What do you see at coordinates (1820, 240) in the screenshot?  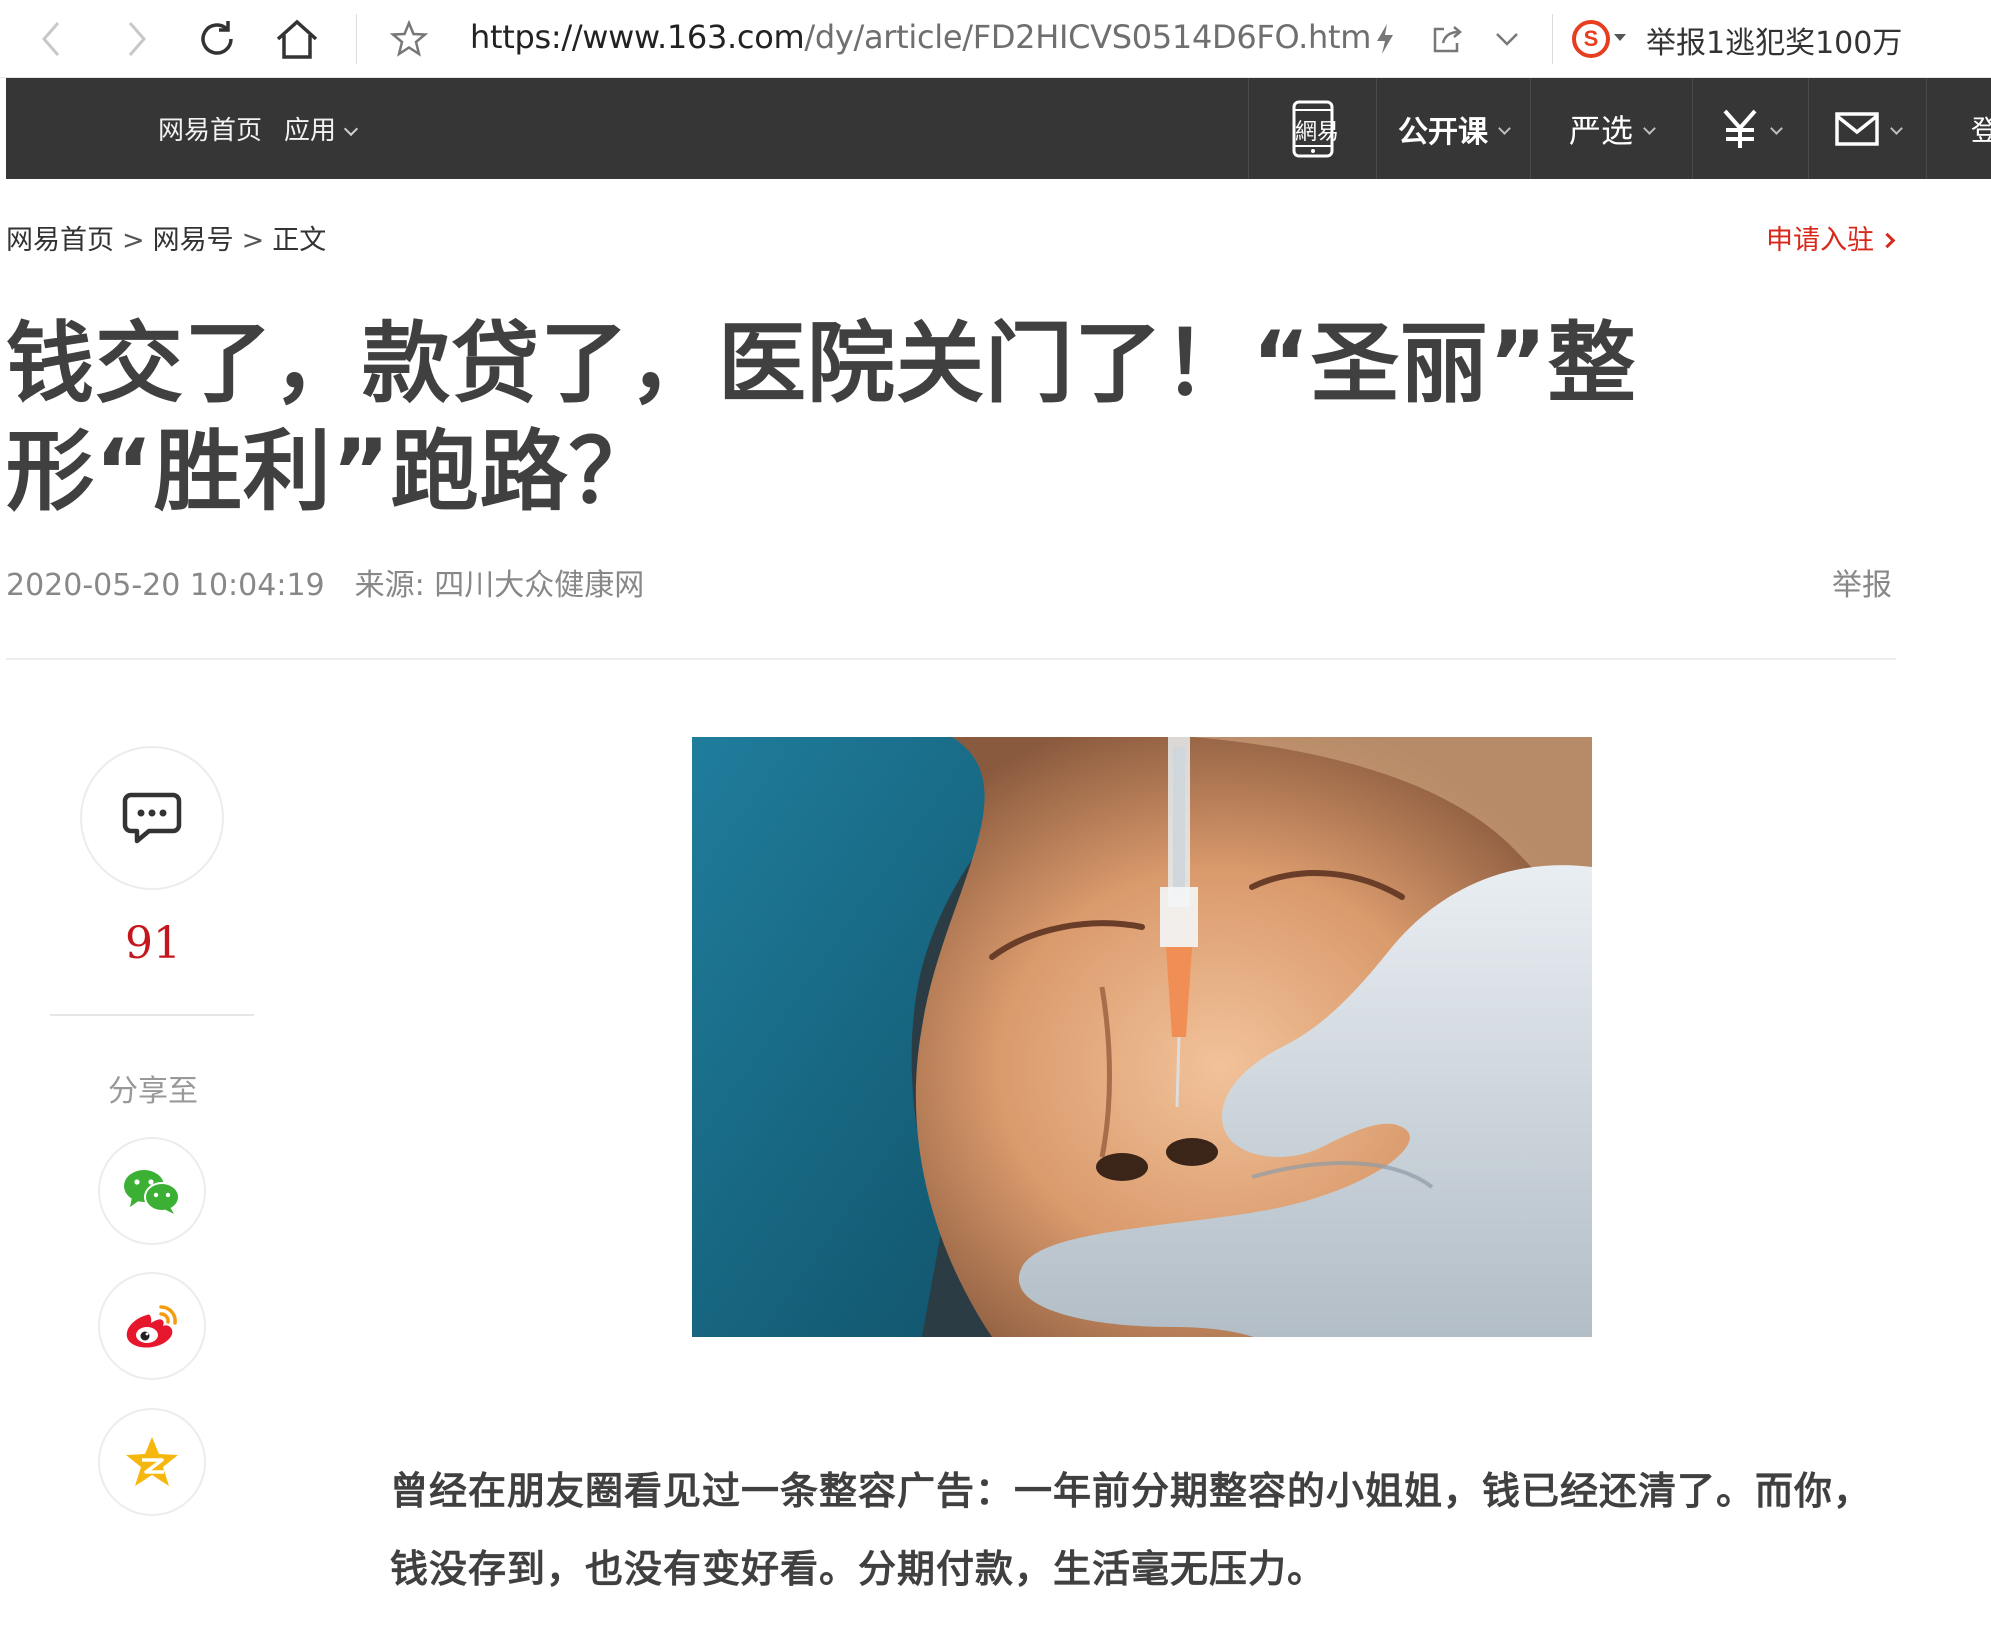 I see `apply-join-label: 申请入驻` at bounding box center [1820, 240].